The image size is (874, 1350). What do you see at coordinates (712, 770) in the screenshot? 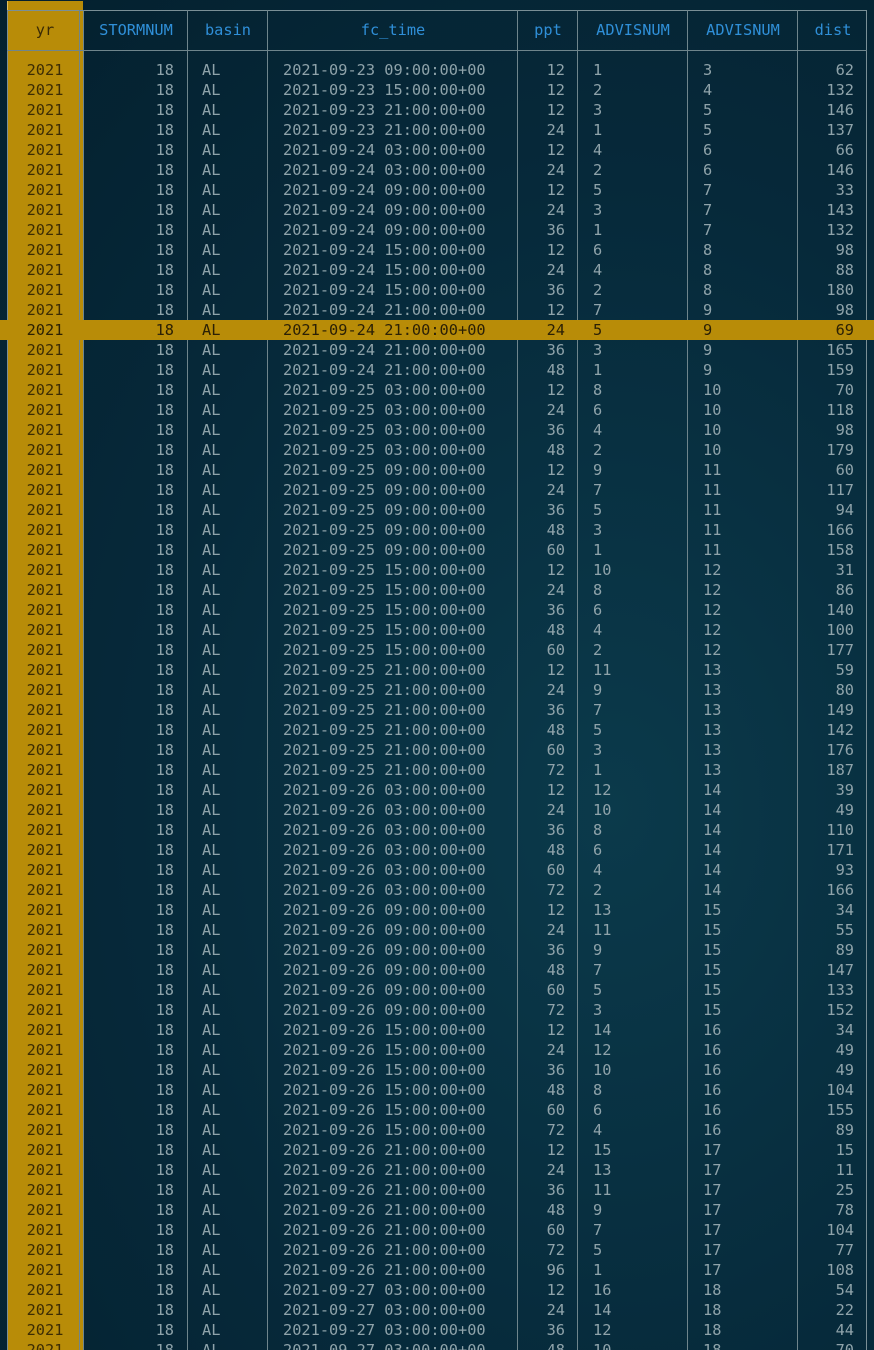
I see `cell-advisnum-2: 13` at bounding box center [712, 770].